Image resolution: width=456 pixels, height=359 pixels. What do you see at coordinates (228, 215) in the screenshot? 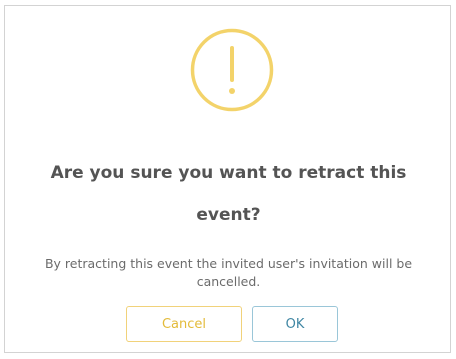
I see `dialog-title-line2: event?` at bounding box center [228, 215].